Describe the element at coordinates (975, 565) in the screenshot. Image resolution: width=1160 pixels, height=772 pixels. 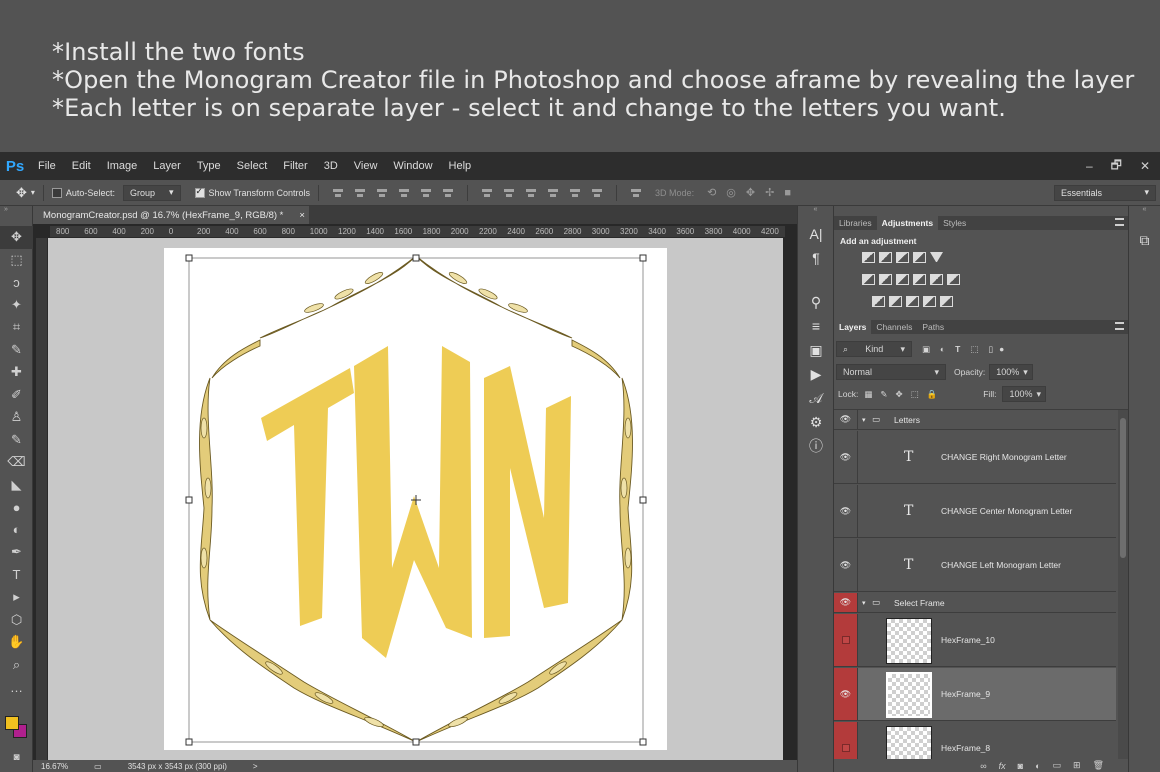
I see `layer-text-left: 👁 T CHANGE Left Monogram Letter` at that location.